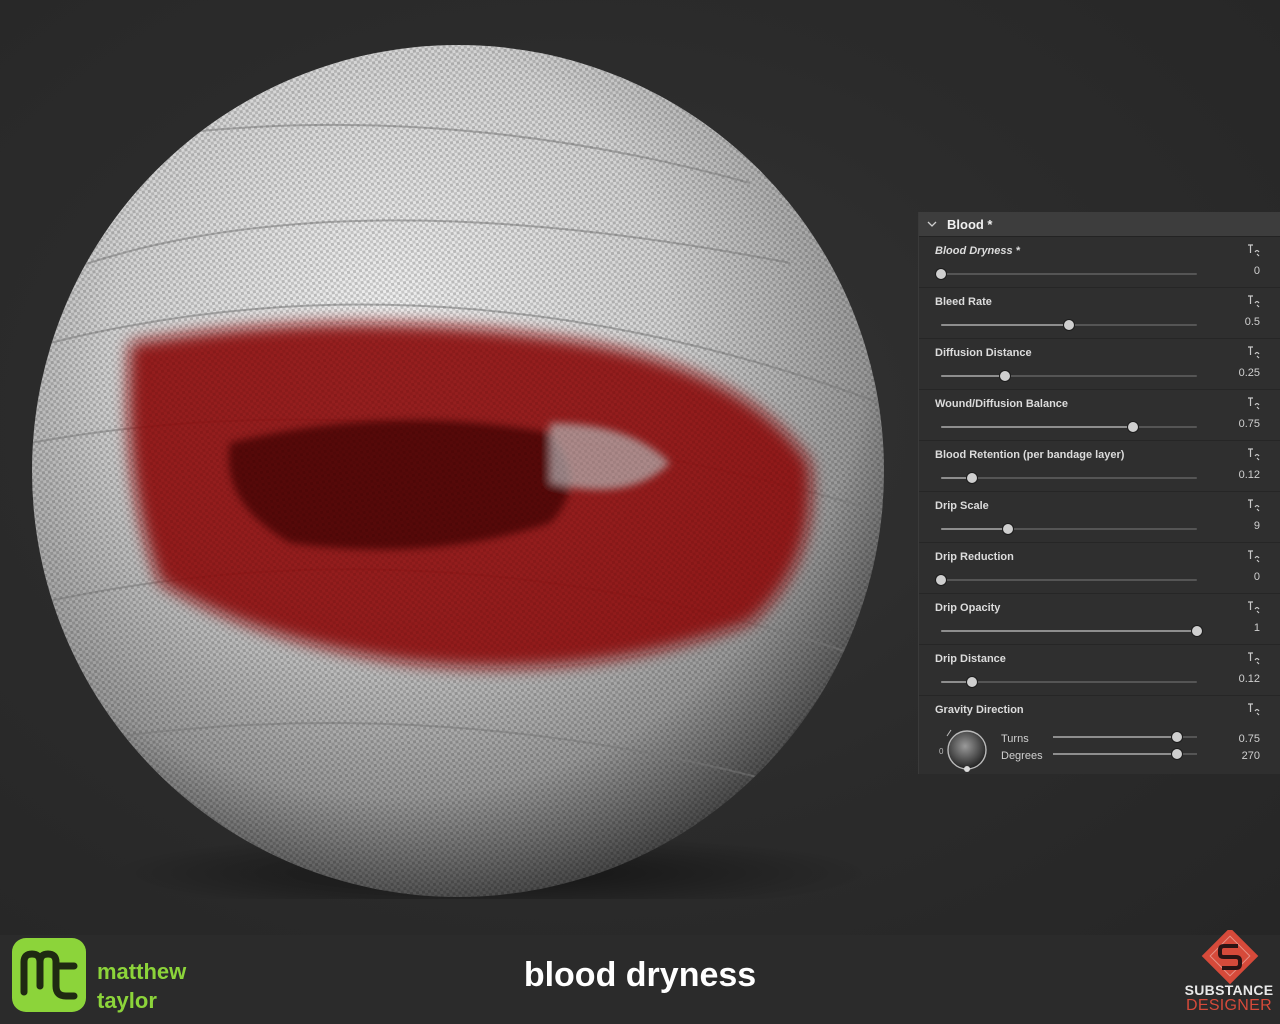 The image size is (1280, 1024). Describe the element at coordinates (1030, 455) in the screenshot. I see `param-label: Blood Retention (per bandage layer)` at that location.